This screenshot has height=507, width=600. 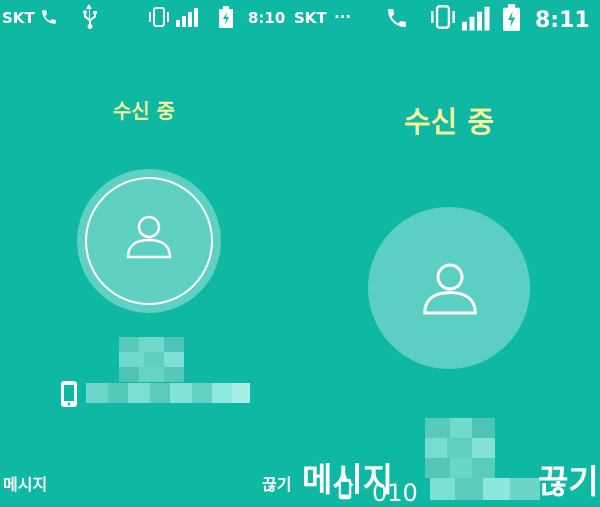 What do you see at coordinates (267, 18) in the screenshot?
I see `status-time-left: 8:10` at bounding box center [267, 18].